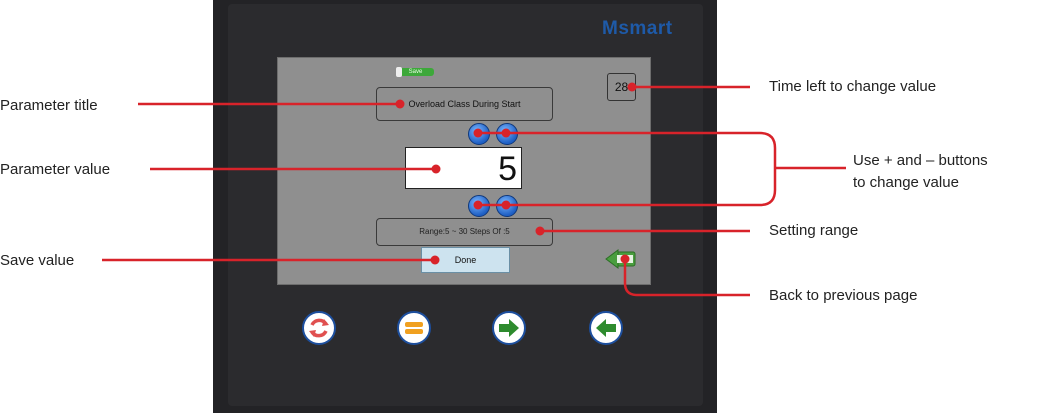 The image size is (1048, 420). Describe the element at coordinates (920, 160) in the screenshot. I see `annotation-use-buttons-line1: Use + and – buttons` at that location.